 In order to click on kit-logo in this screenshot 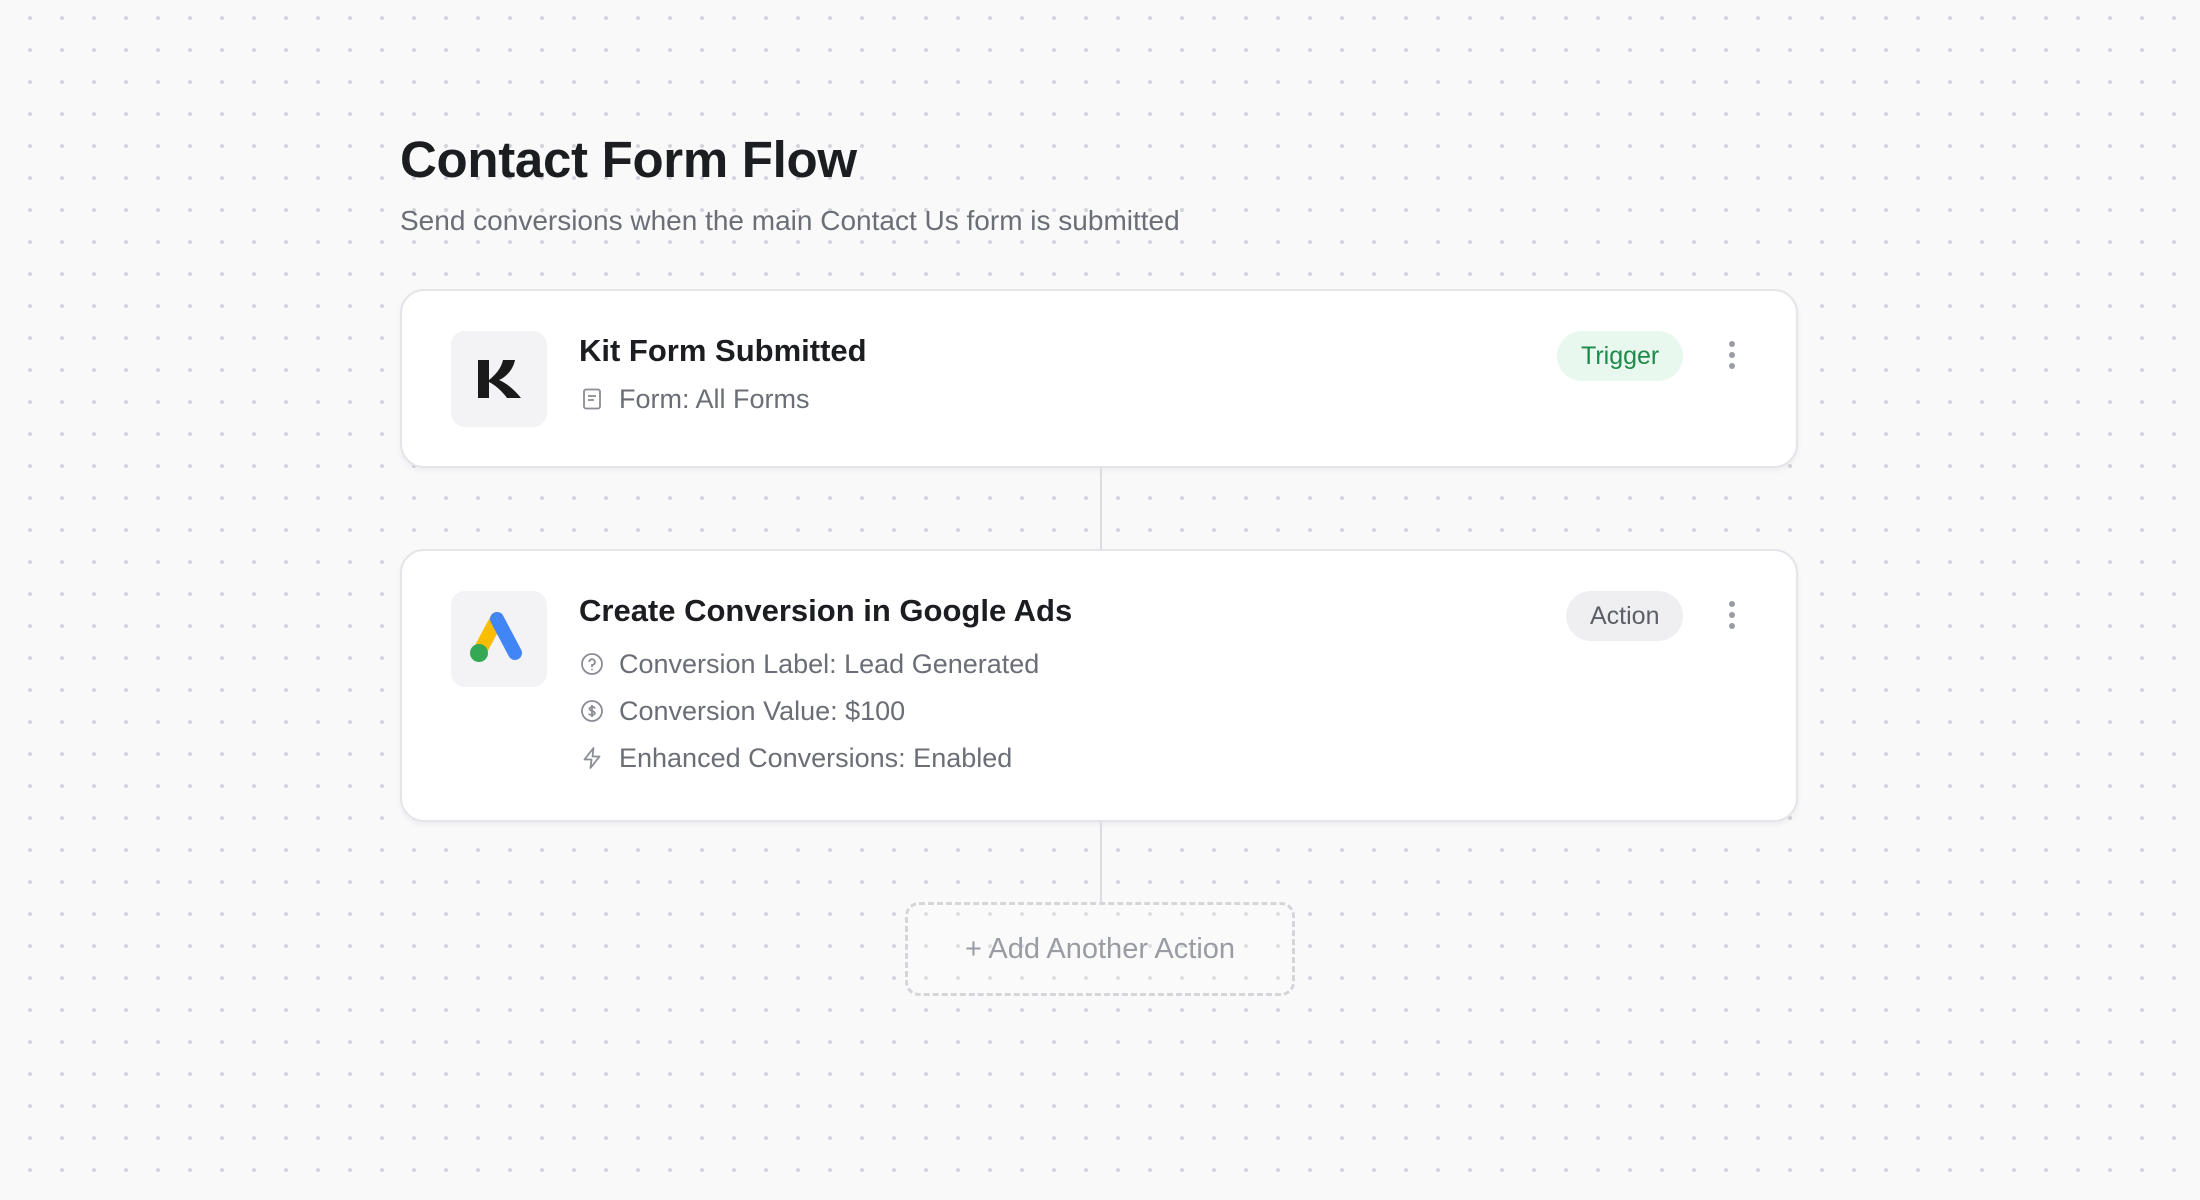, I will do `click(499, 379)`.